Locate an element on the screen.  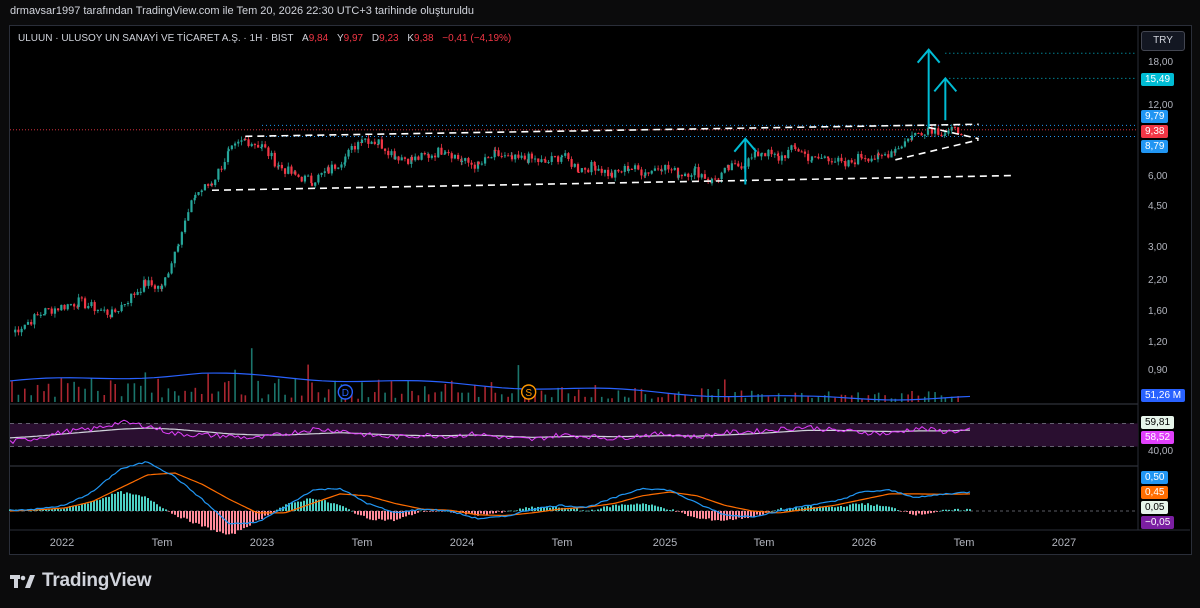
rsi-band is located at coordinates (574, 435).